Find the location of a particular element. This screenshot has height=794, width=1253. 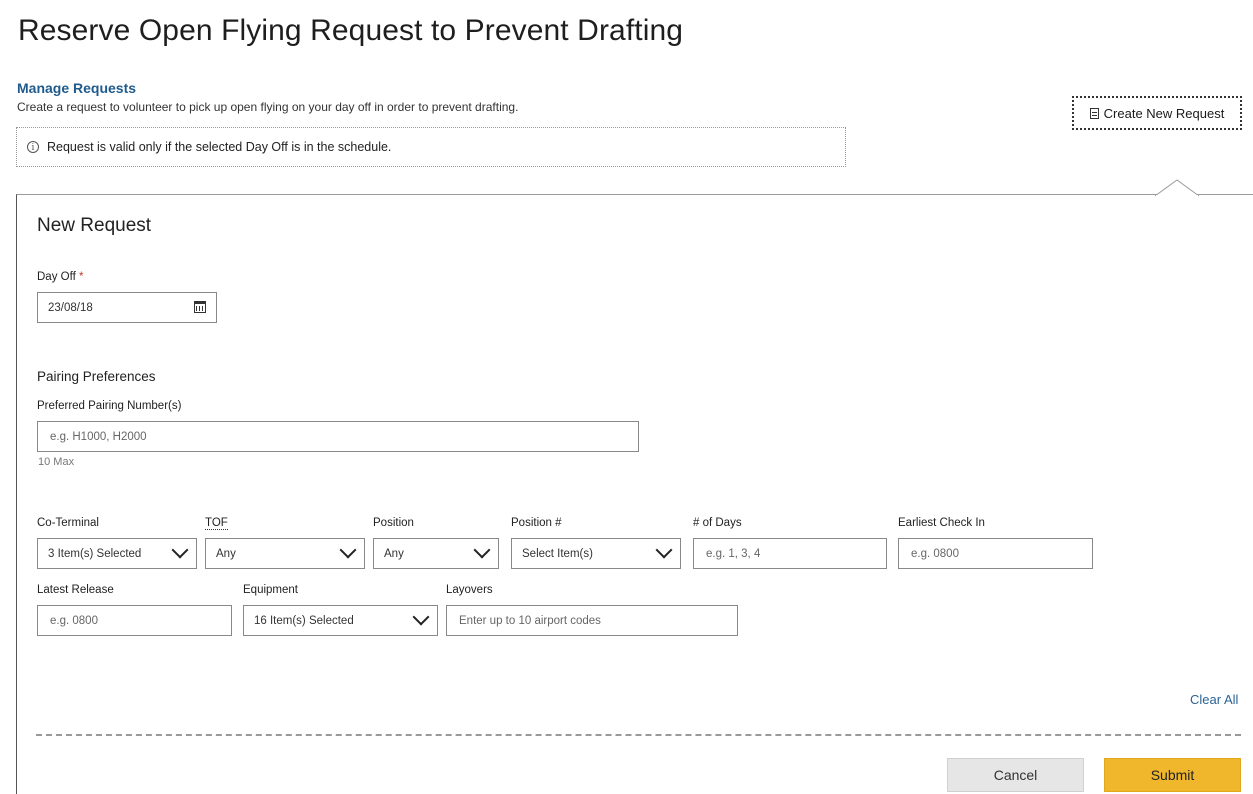

layovers-input is located at coordinates (597, 620).